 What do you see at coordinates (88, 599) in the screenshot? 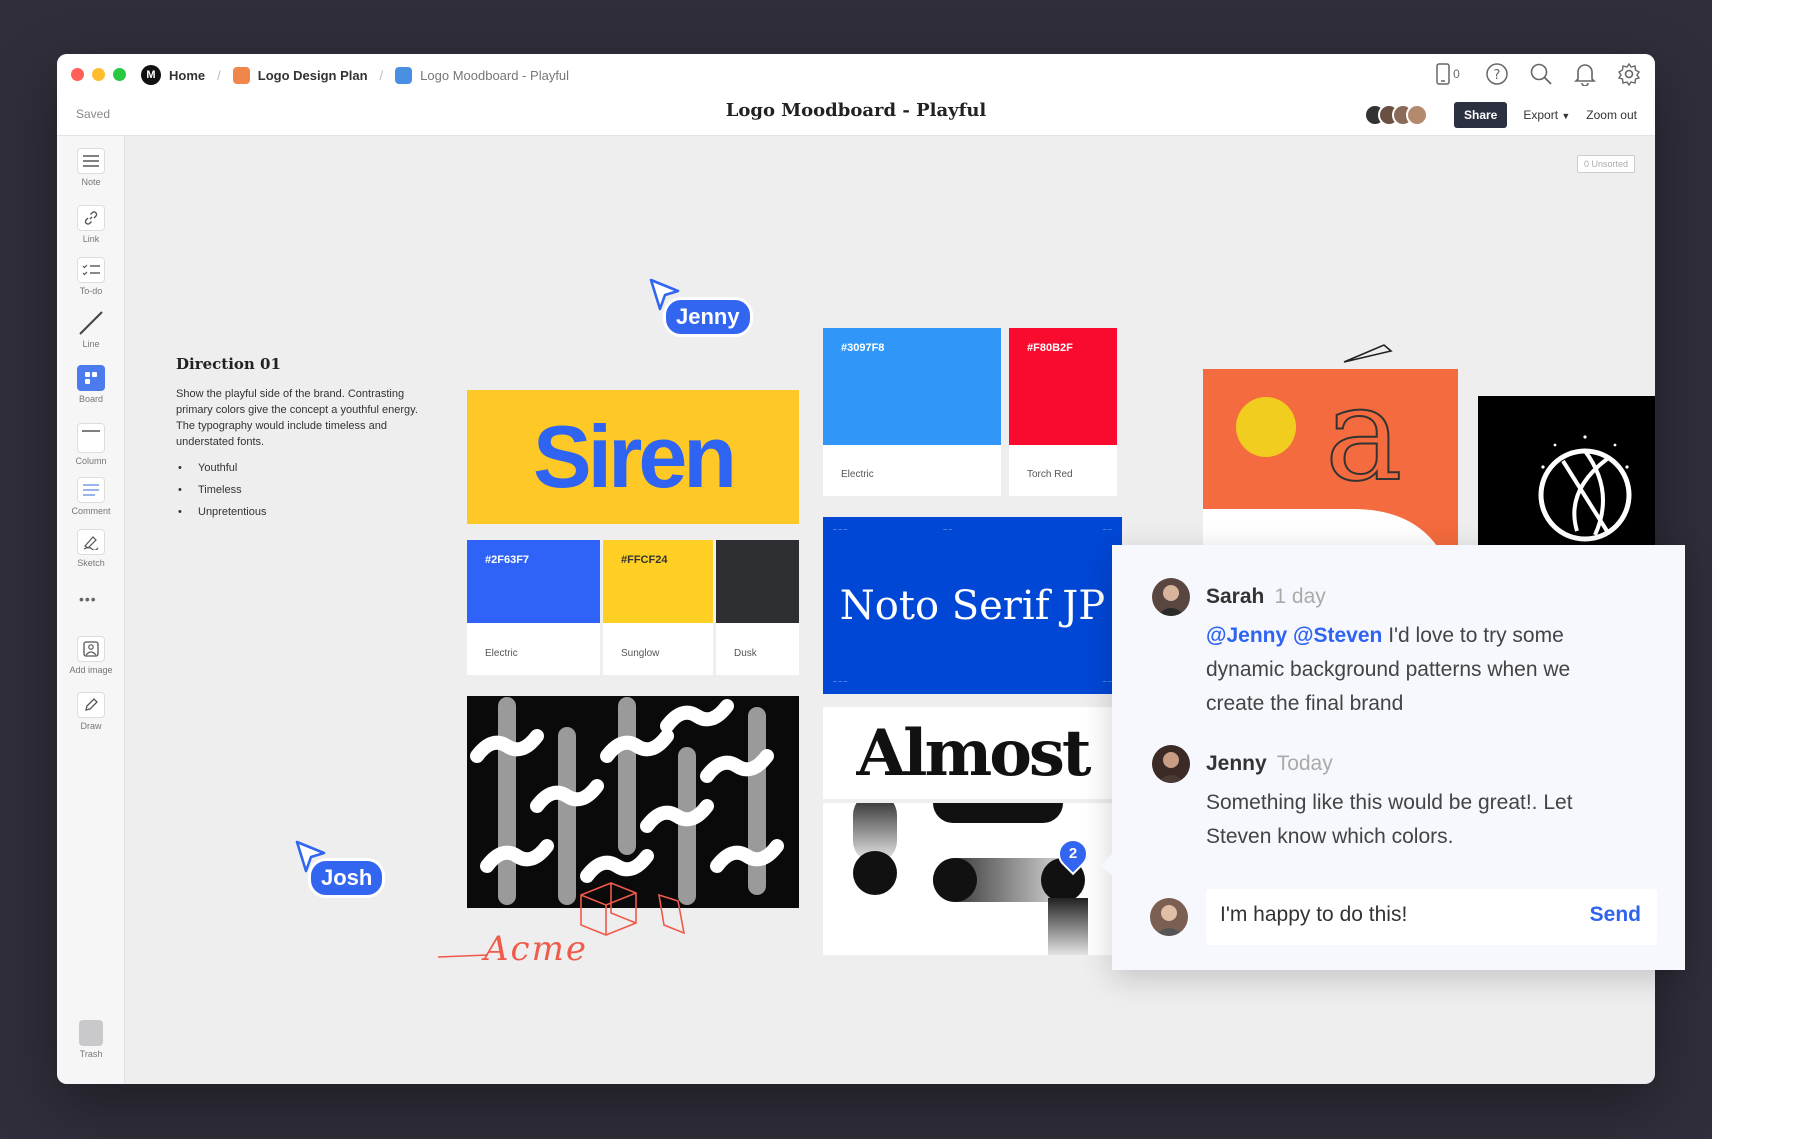
I see `more-tools-icon: •••` at bounding box center [88, 599].